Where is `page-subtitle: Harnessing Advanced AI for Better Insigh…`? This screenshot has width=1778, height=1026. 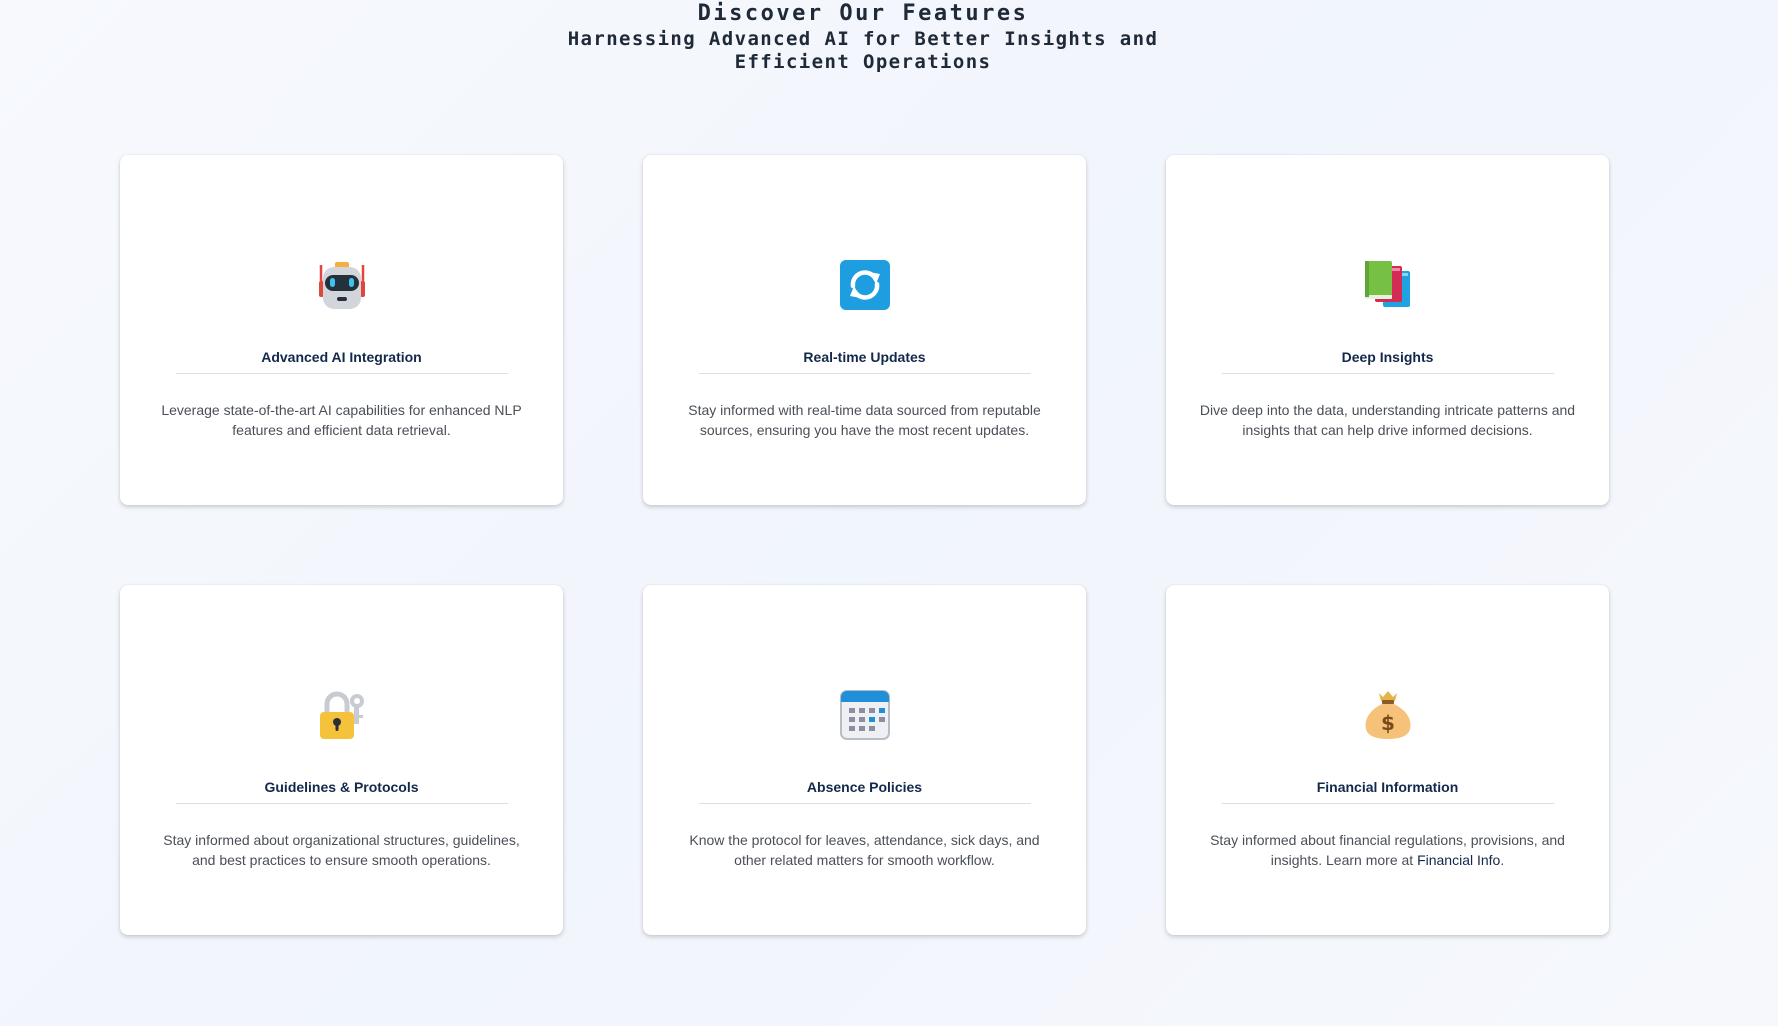
page-subtitle: Harnessing Advanced AI for Better Insigh… is located at coordinates (863, 50).